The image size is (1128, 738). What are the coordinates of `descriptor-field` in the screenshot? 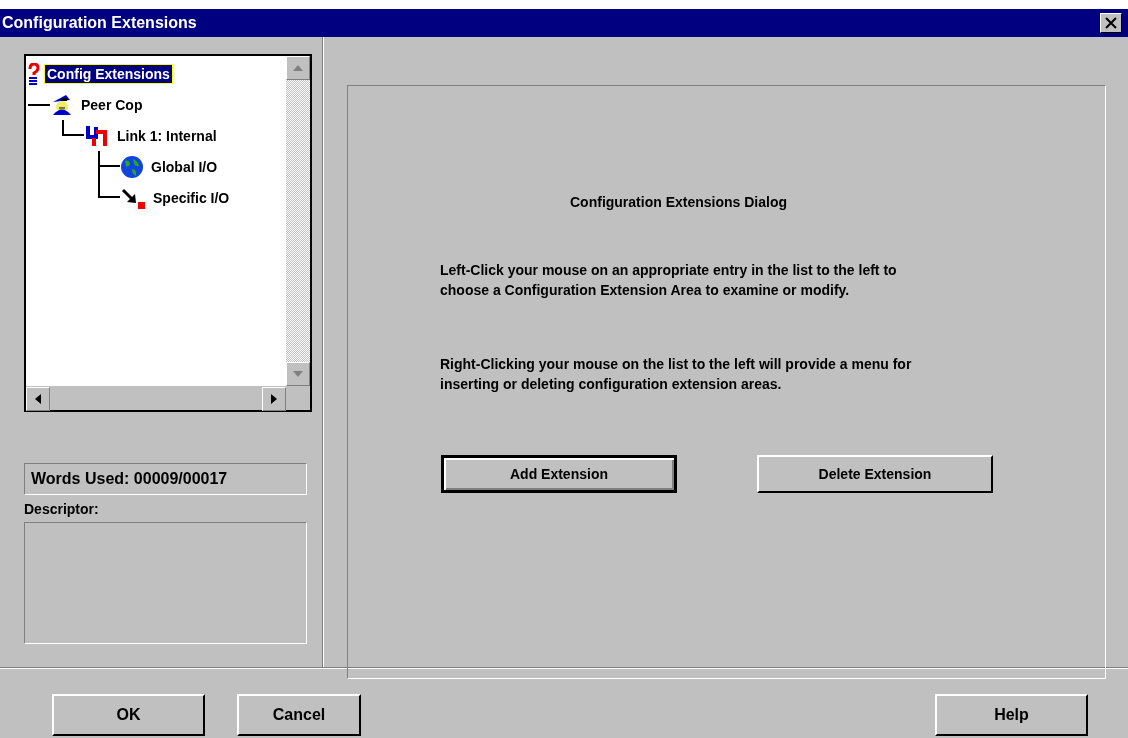 It's located at (165, 583).